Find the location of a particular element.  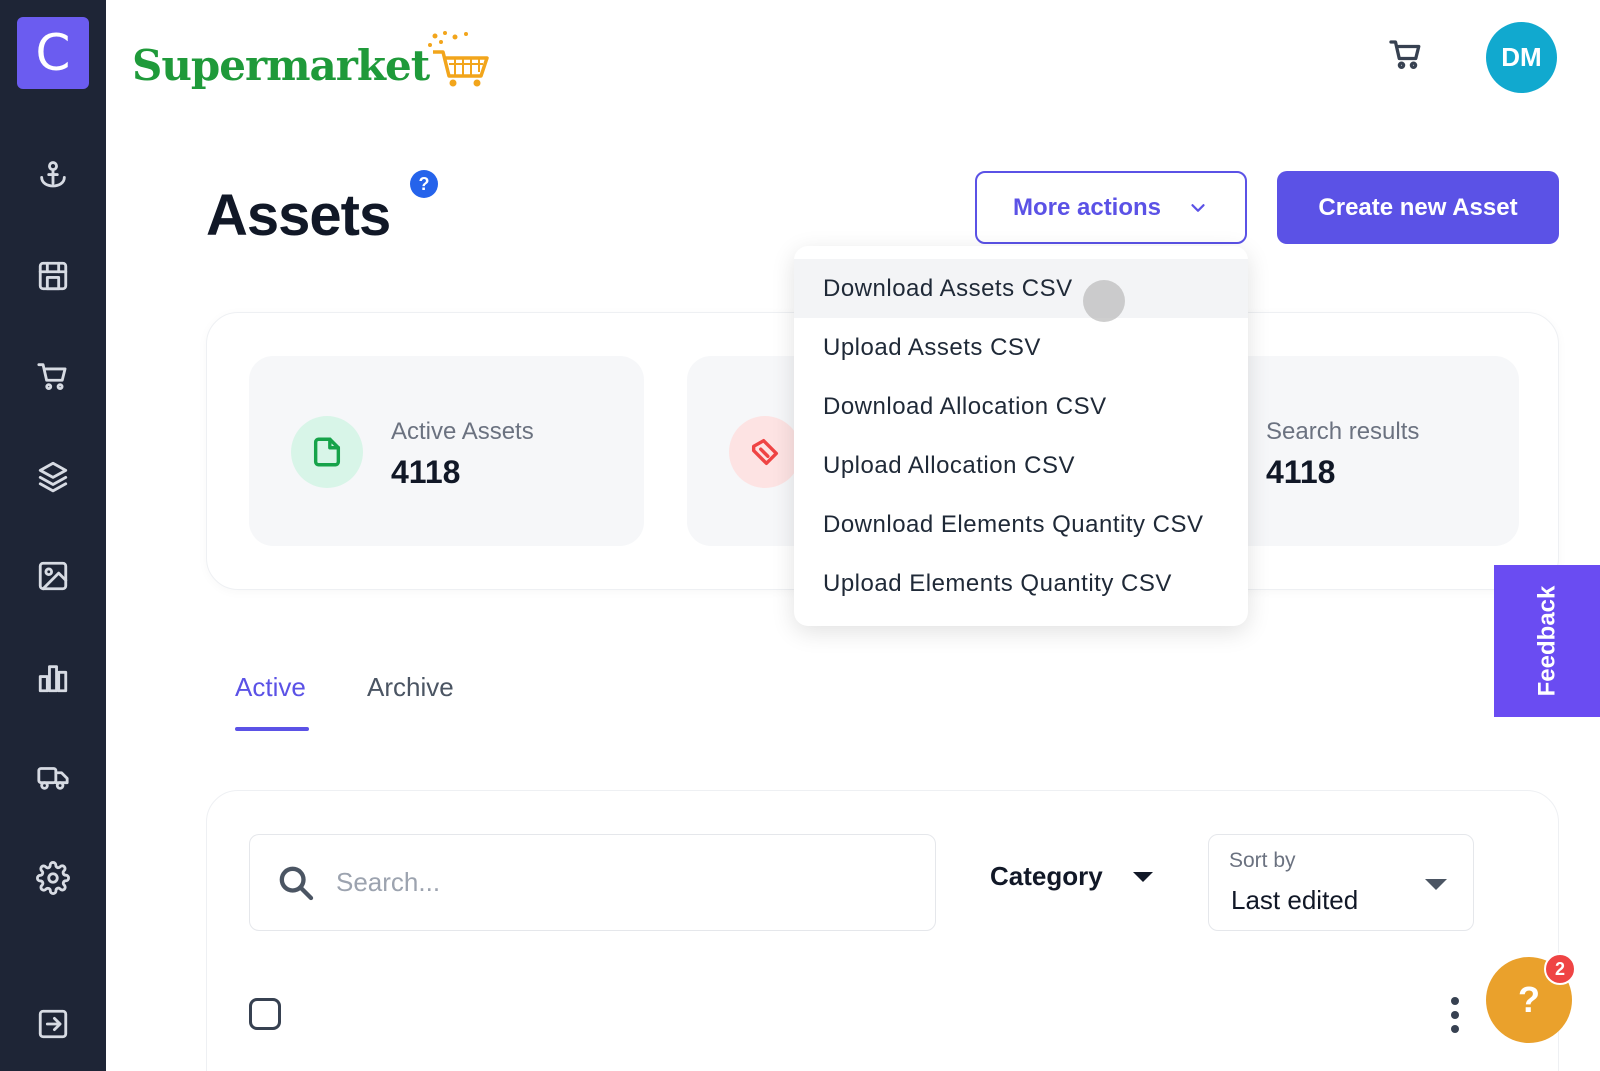

category-filter: Category is located at coordinates (1071, 876).